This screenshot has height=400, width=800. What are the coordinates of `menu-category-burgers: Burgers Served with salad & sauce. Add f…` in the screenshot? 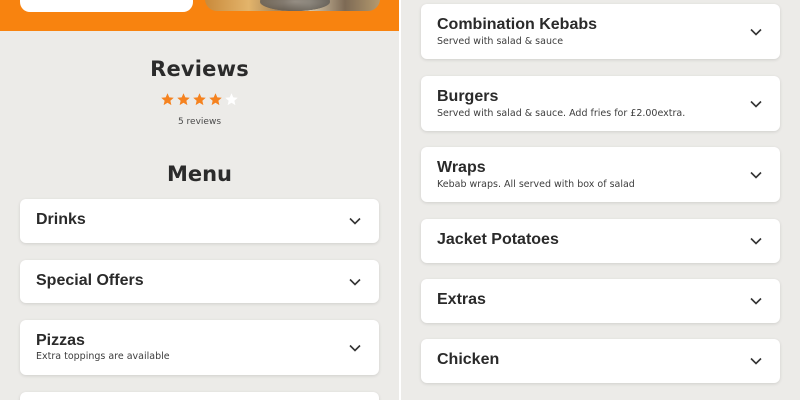 It's located at (600, 103).